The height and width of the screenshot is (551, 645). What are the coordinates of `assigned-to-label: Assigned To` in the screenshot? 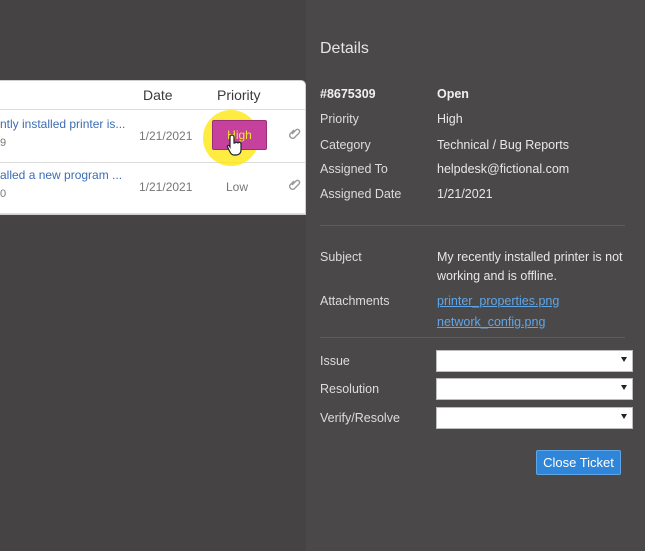 It's located at (354, 169).